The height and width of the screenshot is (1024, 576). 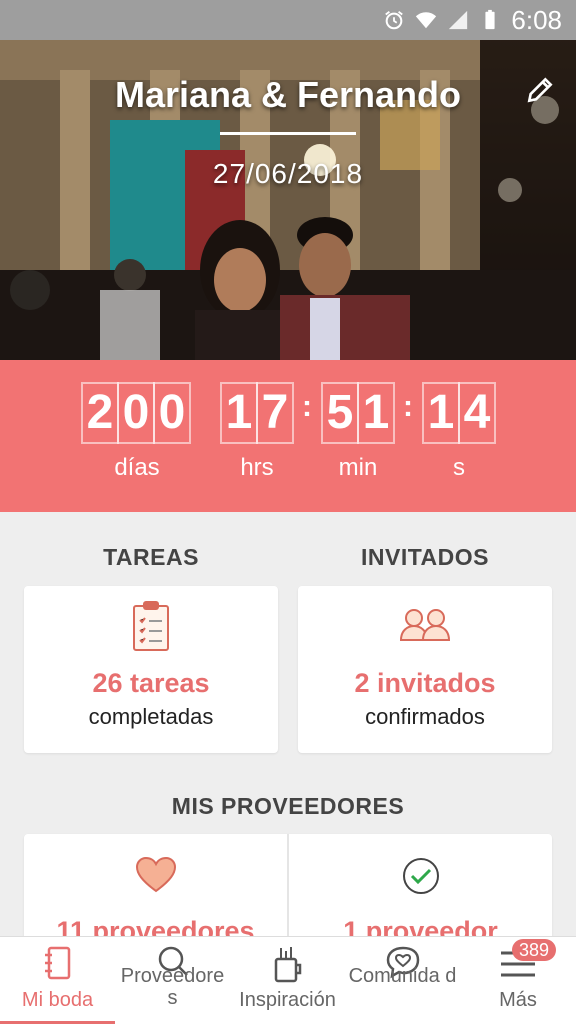 I want to click on signal-icon, so click(x=458, y=20).